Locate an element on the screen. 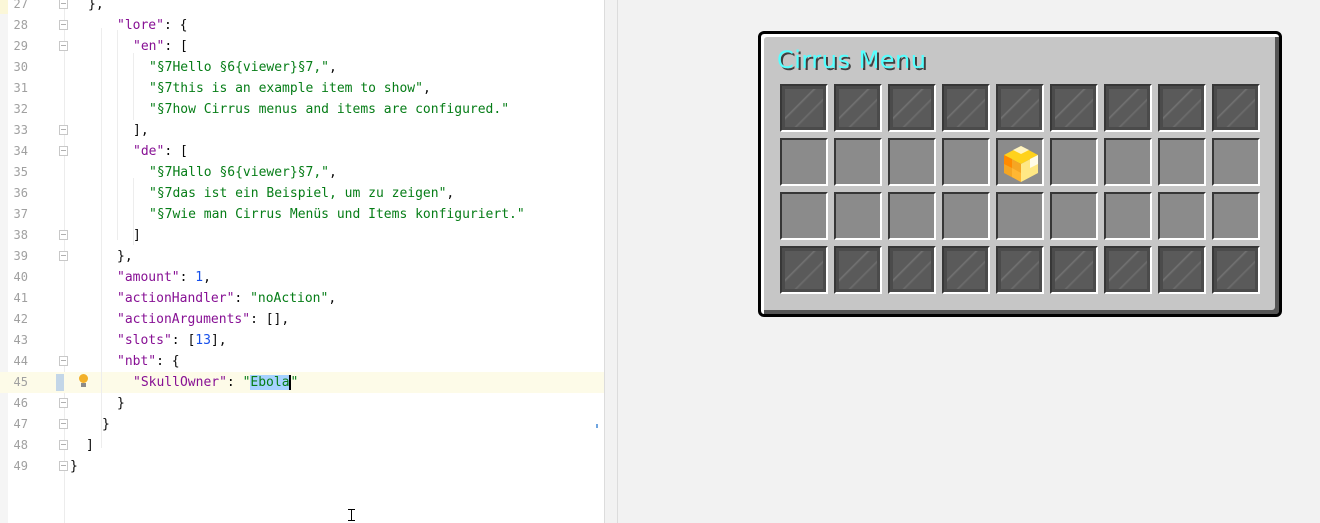 This screenshot has height=523, width=1320. selected-text: Ebola is located at coordinates (270, 382).